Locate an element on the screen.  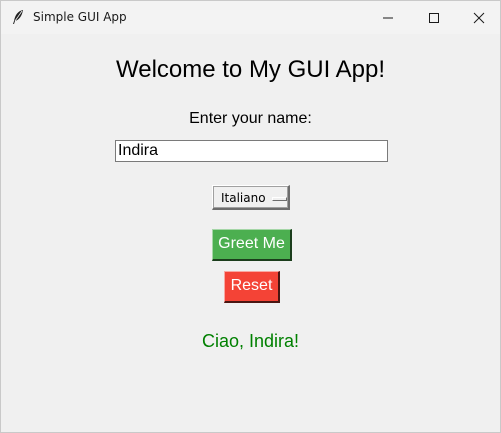
name-prompt-label: Enter your name: is located at coordinates (250, 118).